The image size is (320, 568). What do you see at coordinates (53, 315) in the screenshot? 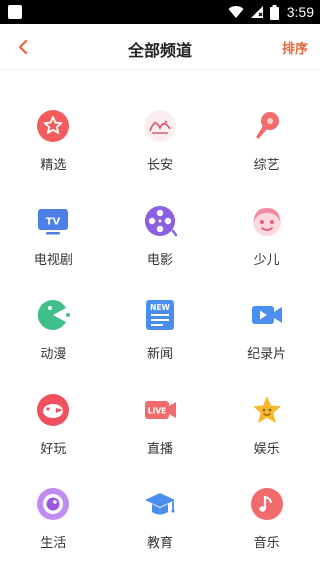
I see `pacman-icon` at bounding box center [53, 315].